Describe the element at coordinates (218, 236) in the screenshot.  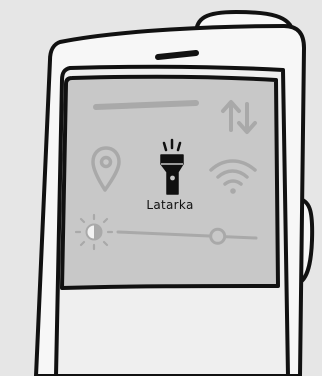
I see `brightness-slider-thumb` at that location.